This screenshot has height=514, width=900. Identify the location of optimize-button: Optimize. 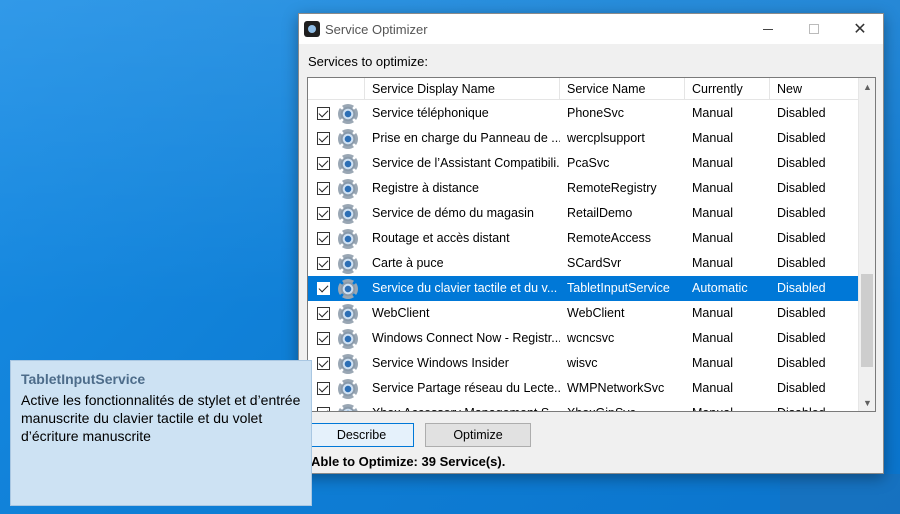
(478, 435).